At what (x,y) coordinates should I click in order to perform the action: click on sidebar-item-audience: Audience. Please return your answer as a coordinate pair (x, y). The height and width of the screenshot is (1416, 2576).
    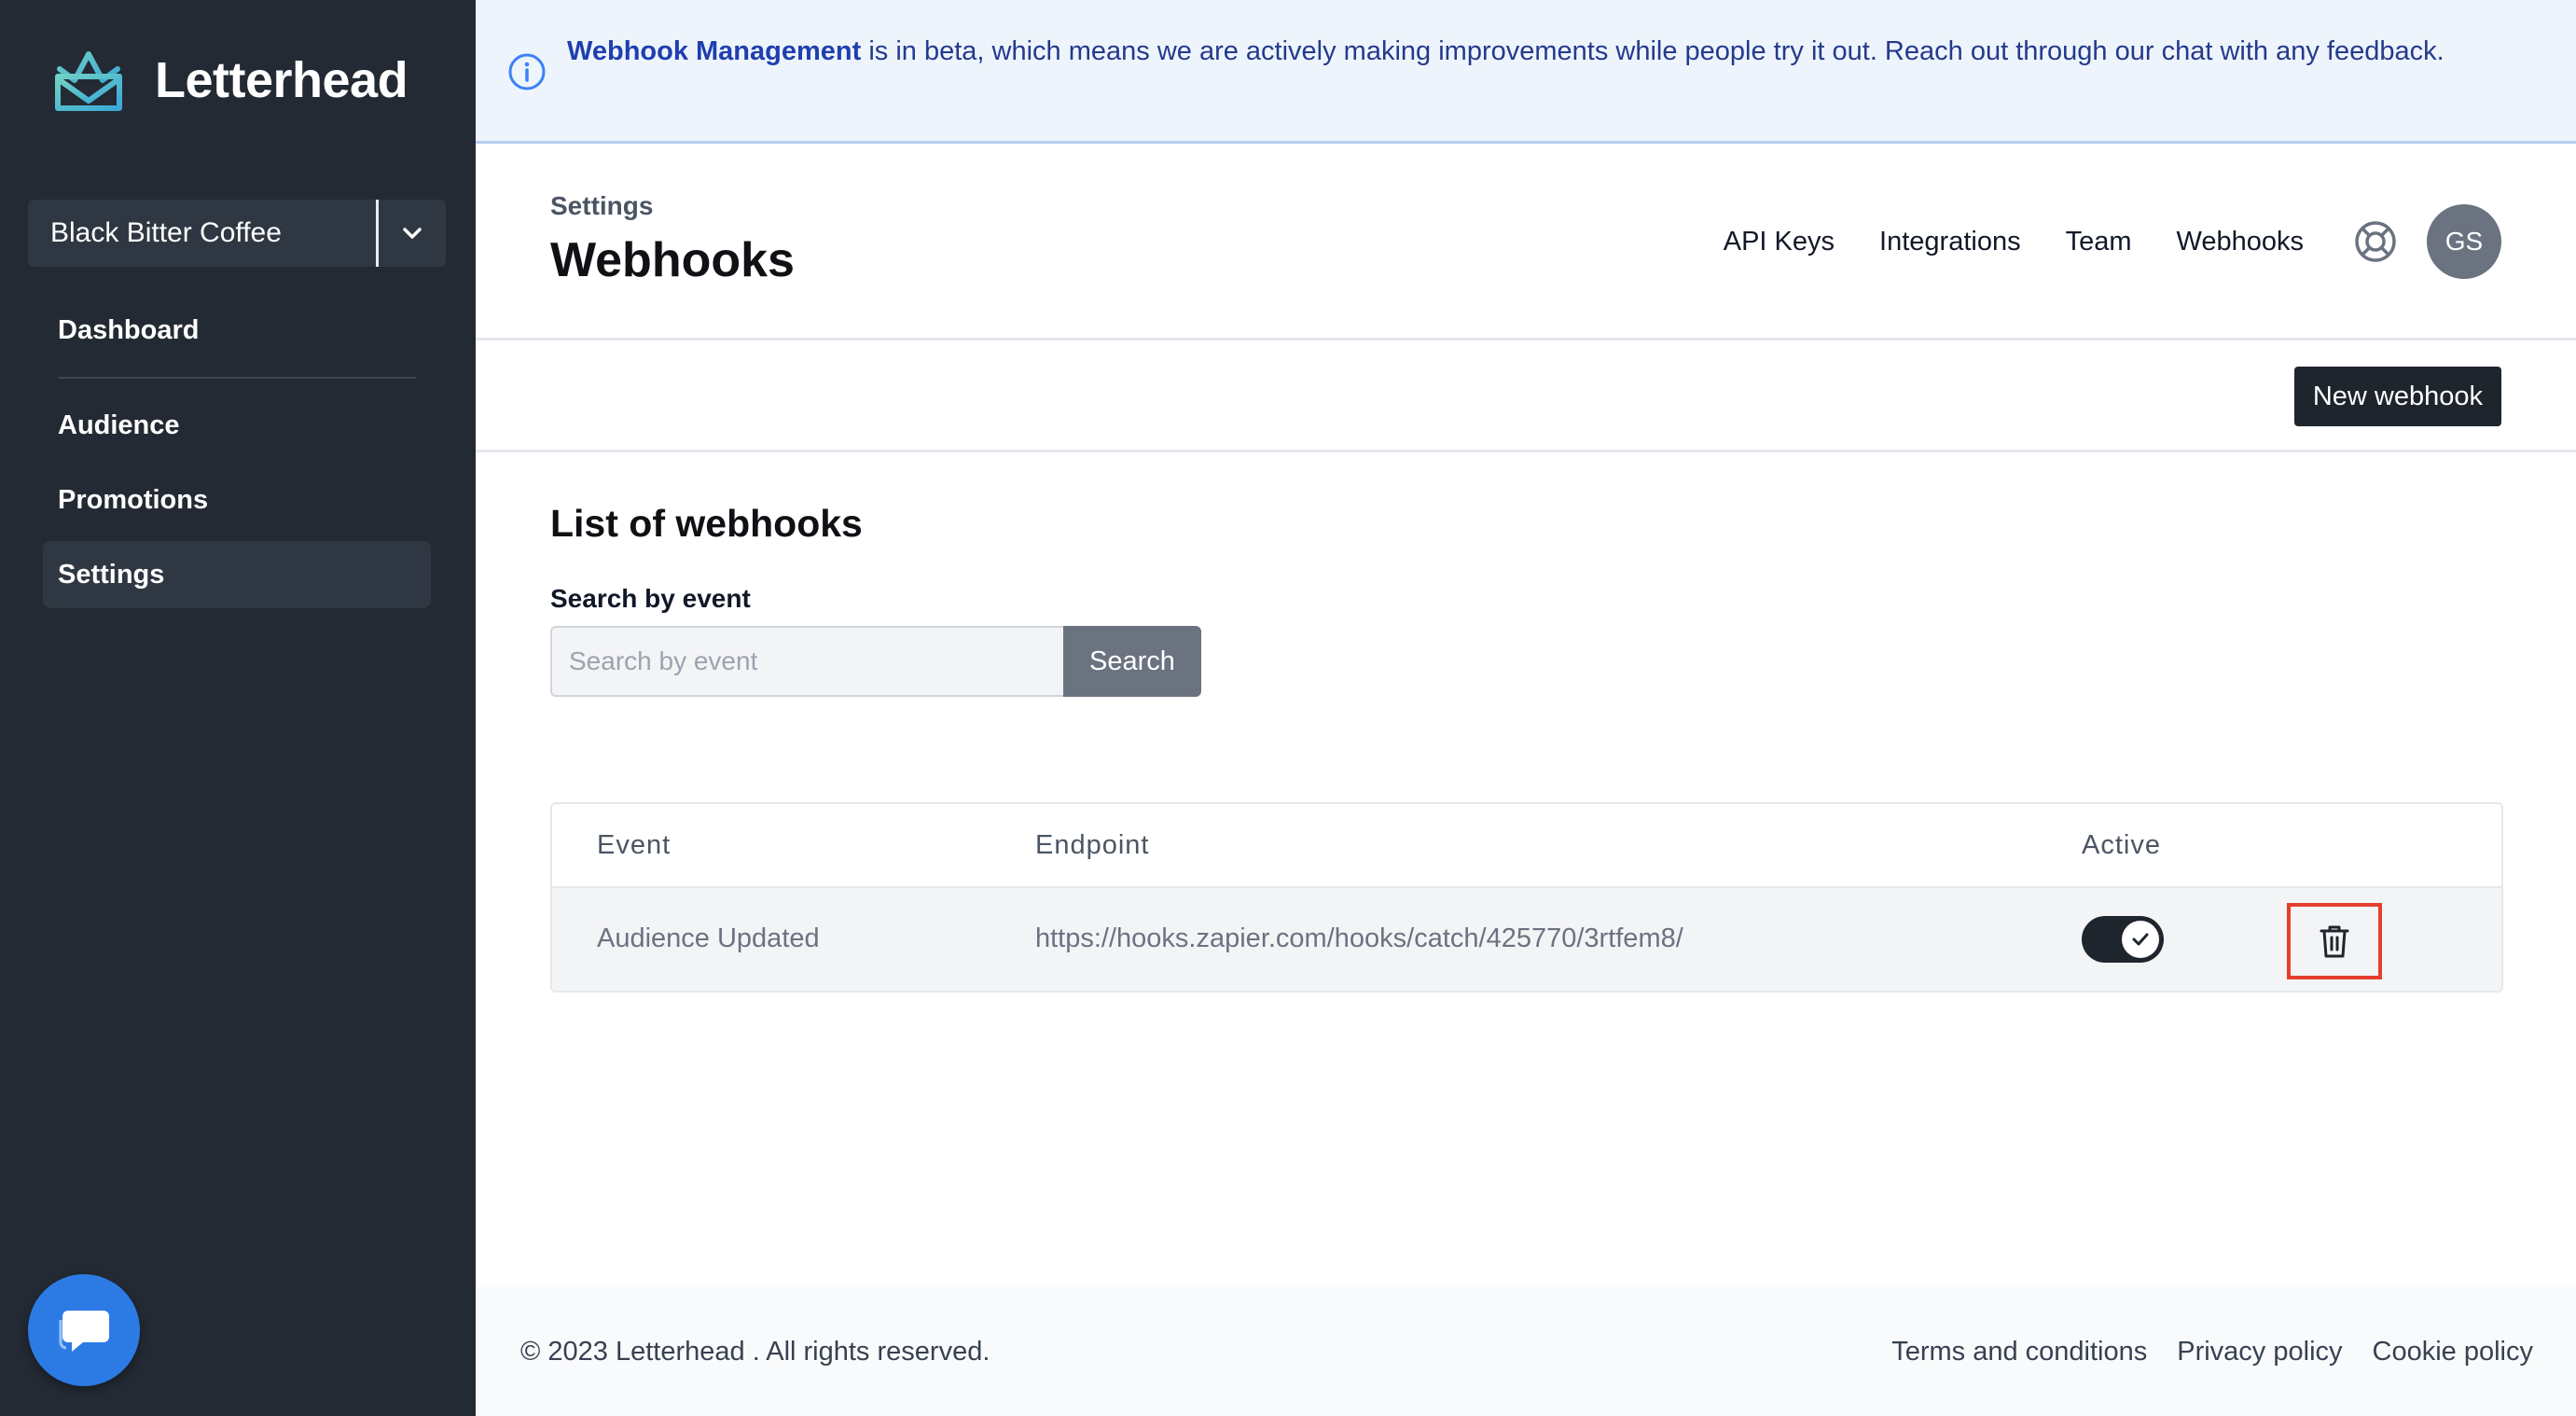
    Looking at the image, I should click on (237, 426).